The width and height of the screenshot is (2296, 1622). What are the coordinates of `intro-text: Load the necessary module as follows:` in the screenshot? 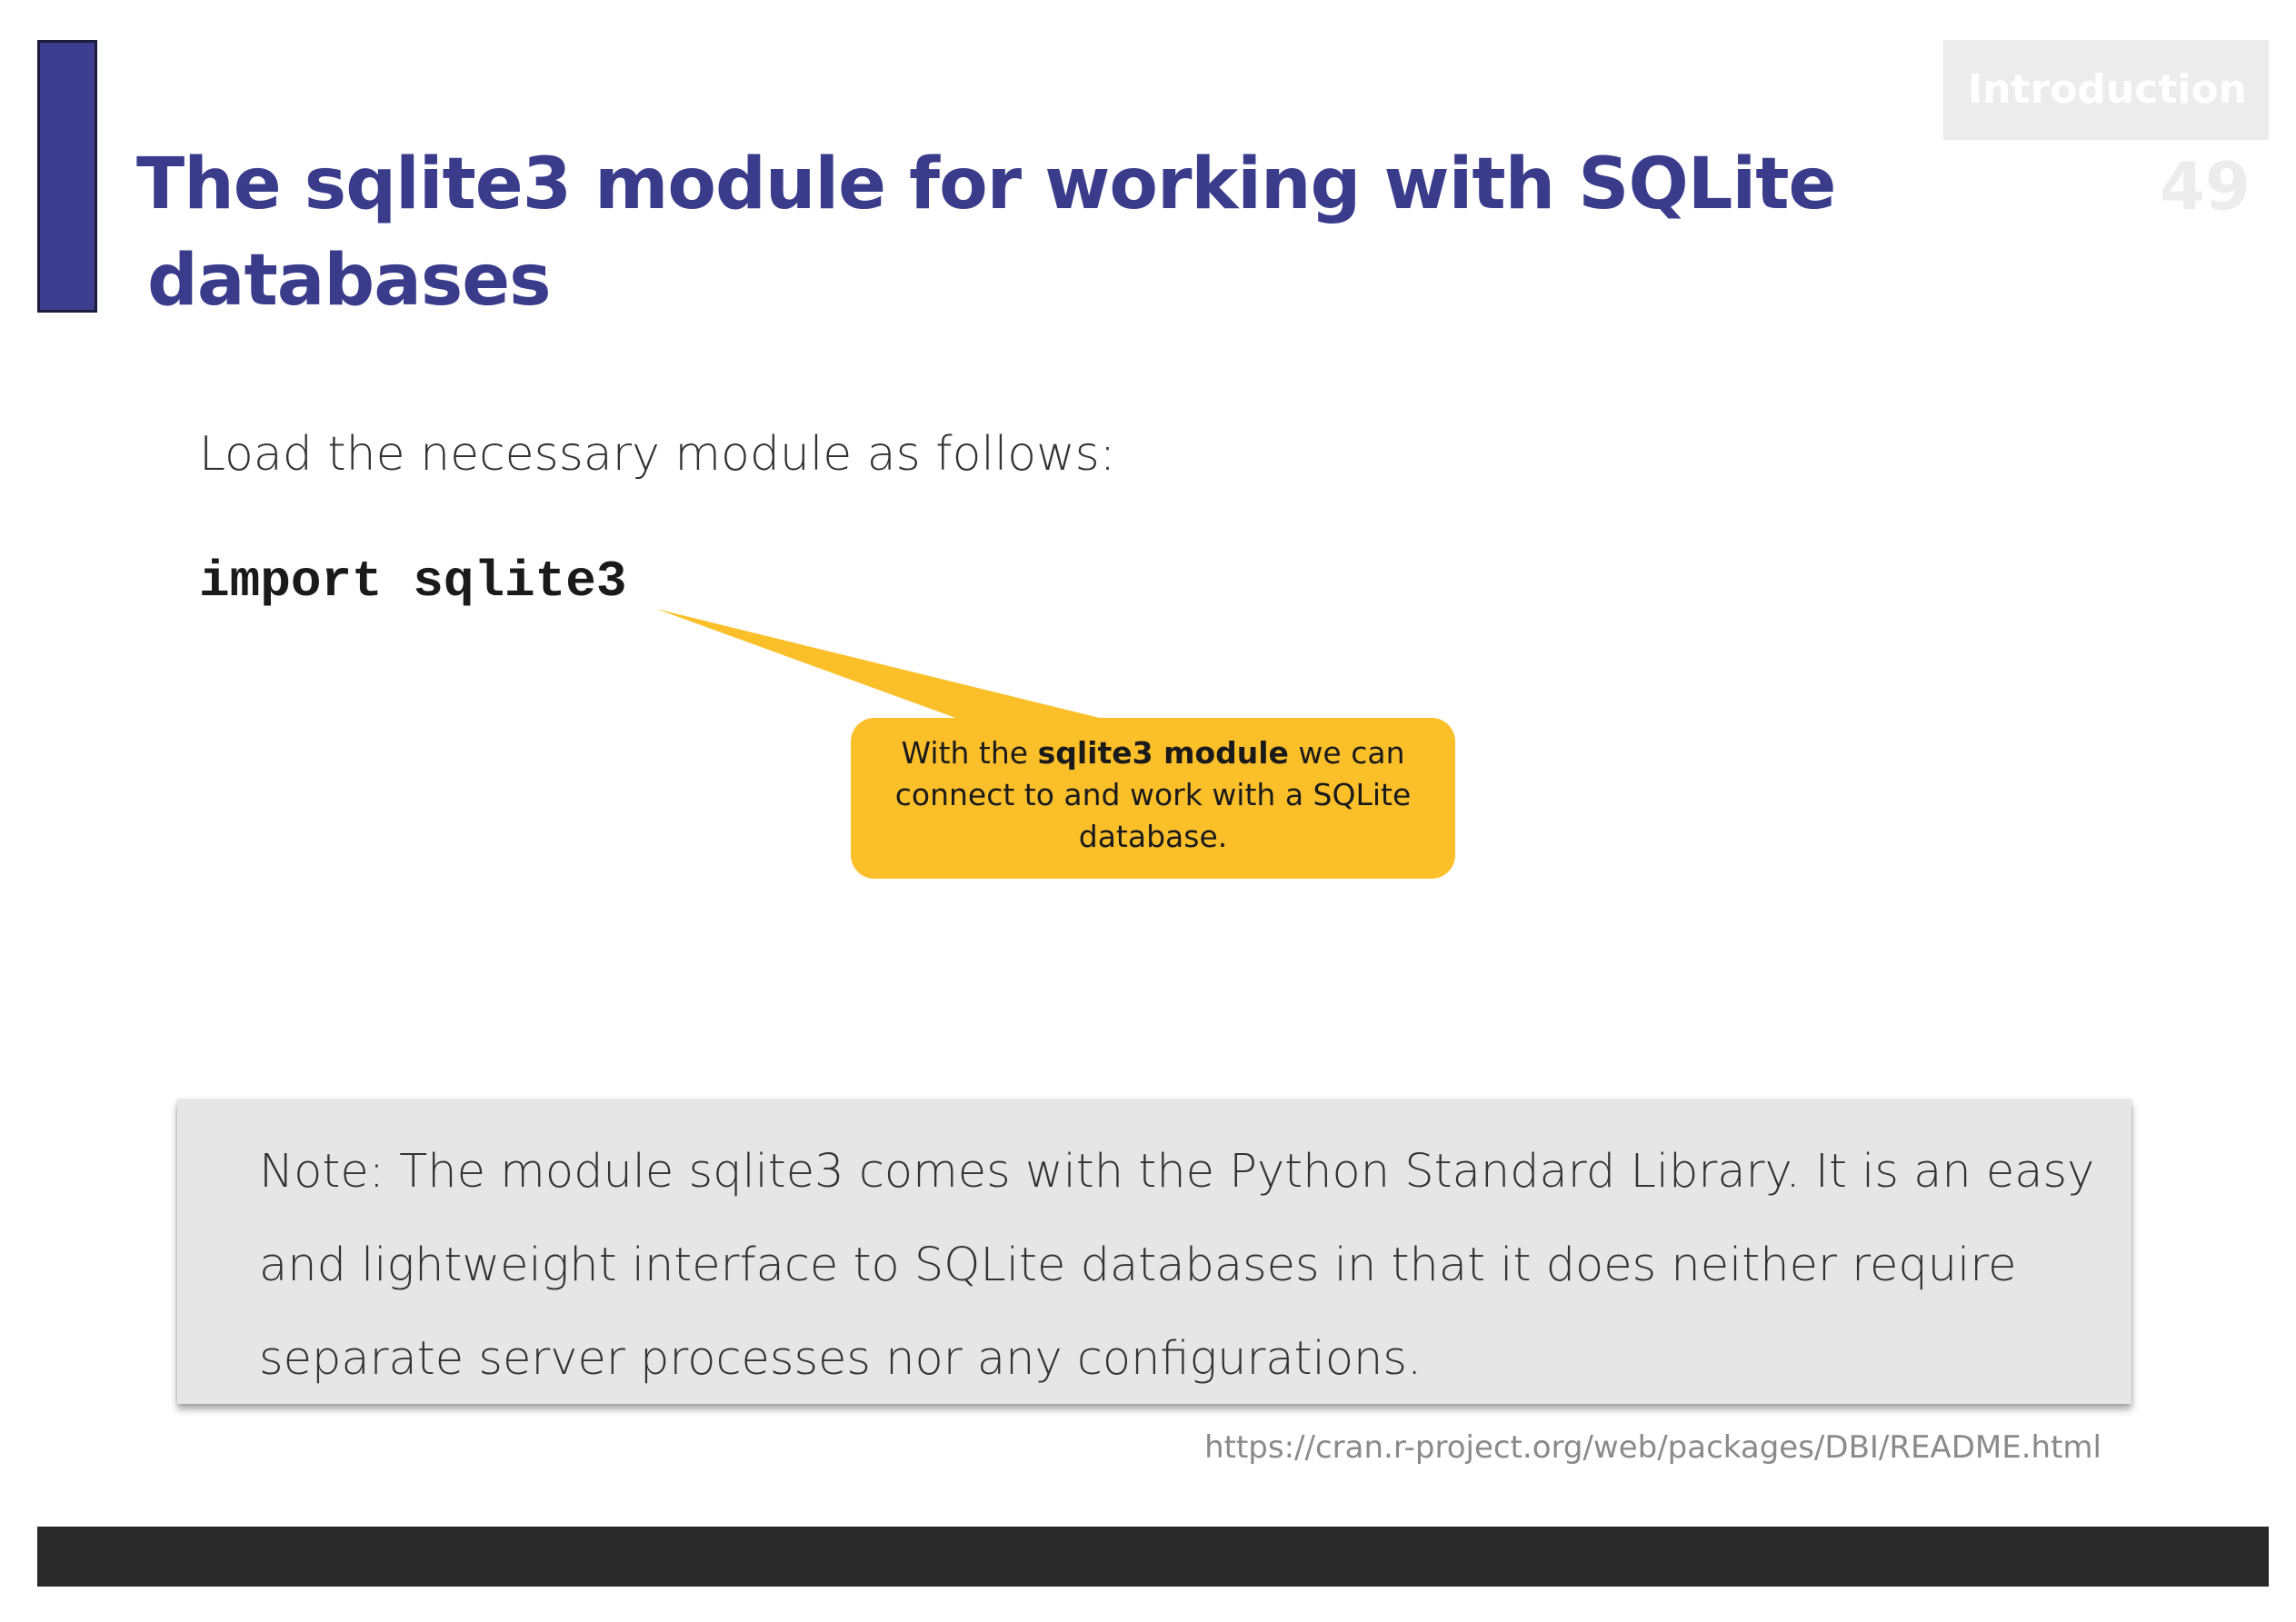 It's located at (657, 454).